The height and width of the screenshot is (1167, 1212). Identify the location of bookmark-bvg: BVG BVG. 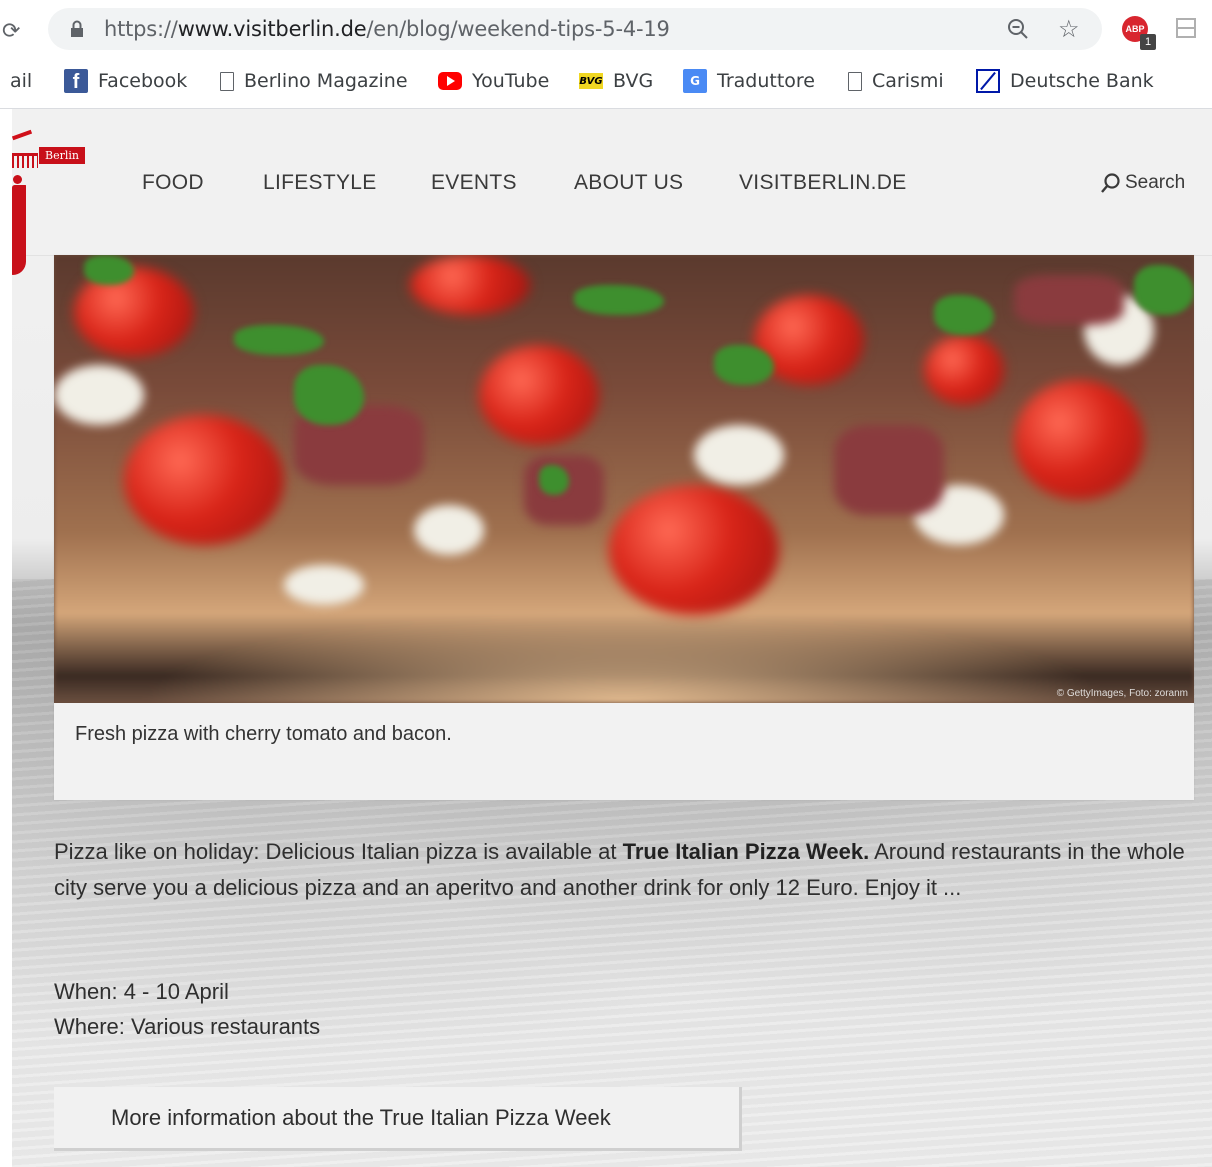
(616, 81).